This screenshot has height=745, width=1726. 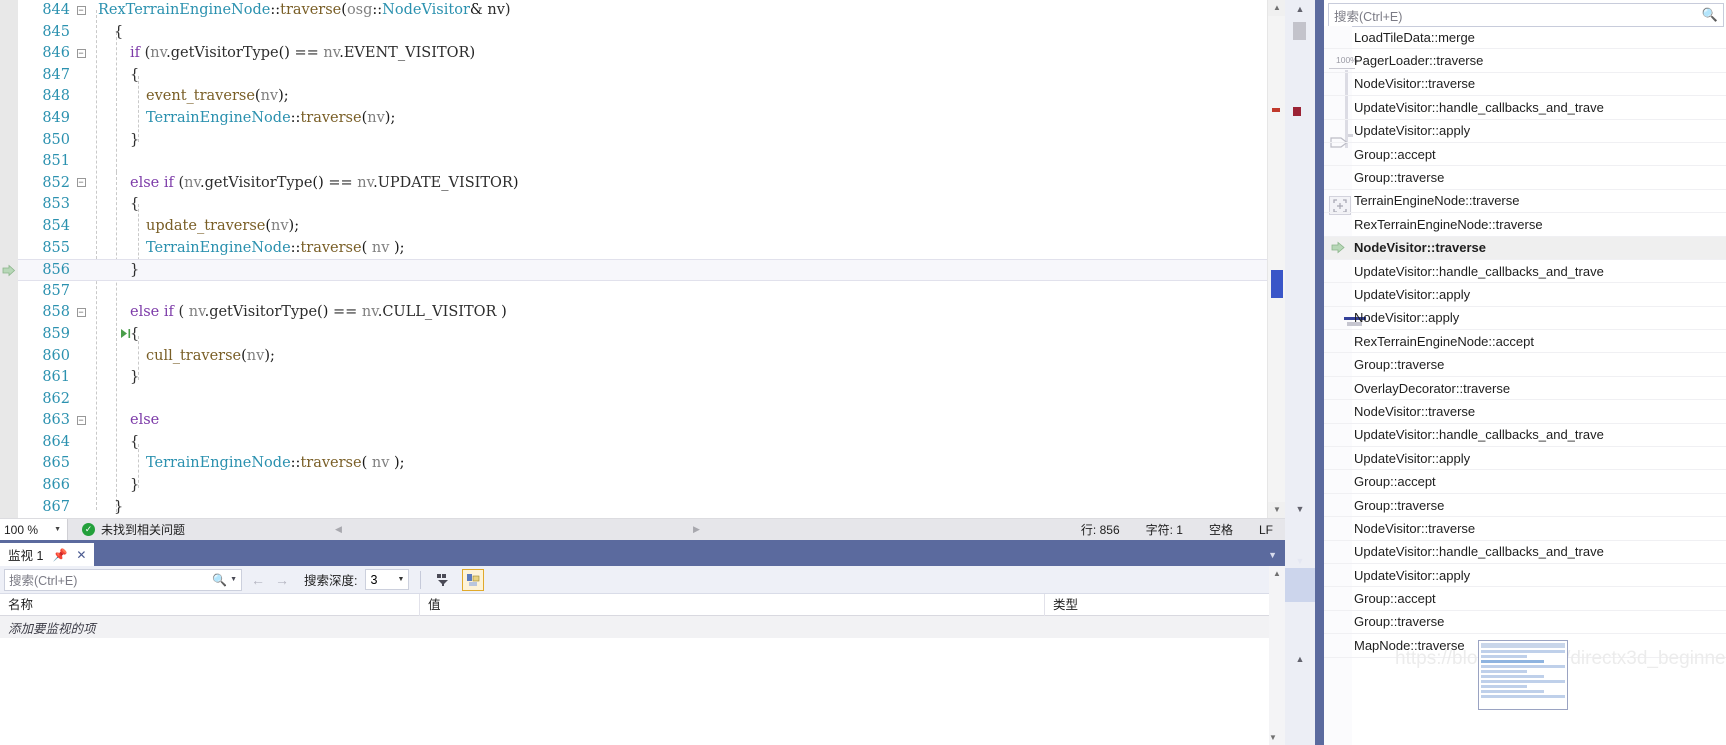 What do you see at coordinates (1409, 645) in the screenshot?
I see `call-stack-frame-label: MapNode::traverse` at bounding box center [1409, 645].